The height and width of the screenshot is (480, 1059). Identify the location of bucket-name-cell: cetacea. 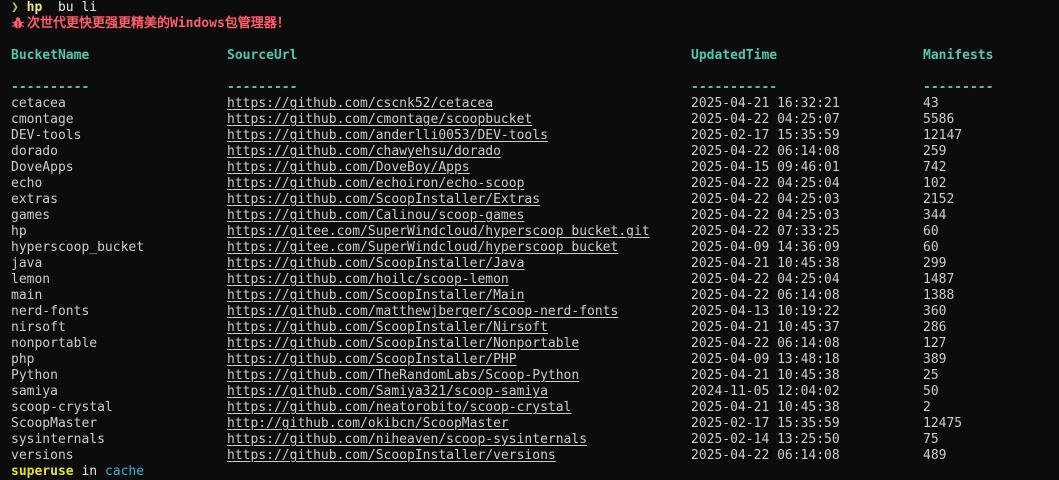
(38, 103).